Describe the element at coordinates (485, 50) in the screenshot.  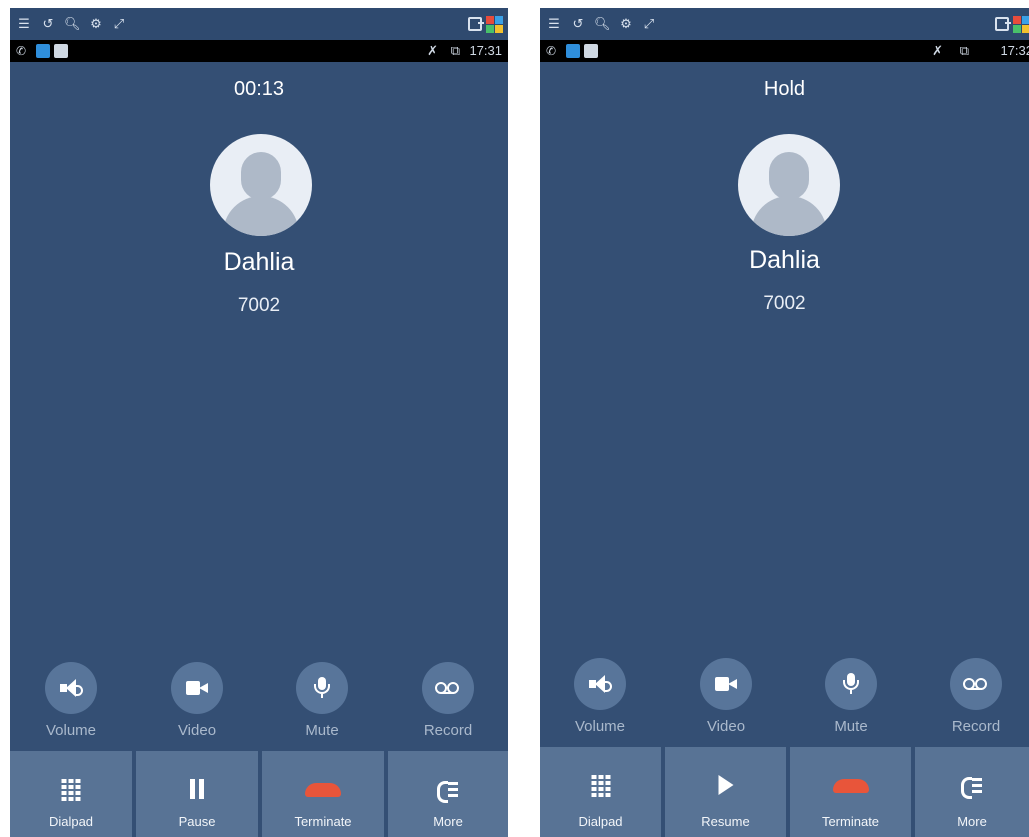
I see `status-time: 17:31` at that location.